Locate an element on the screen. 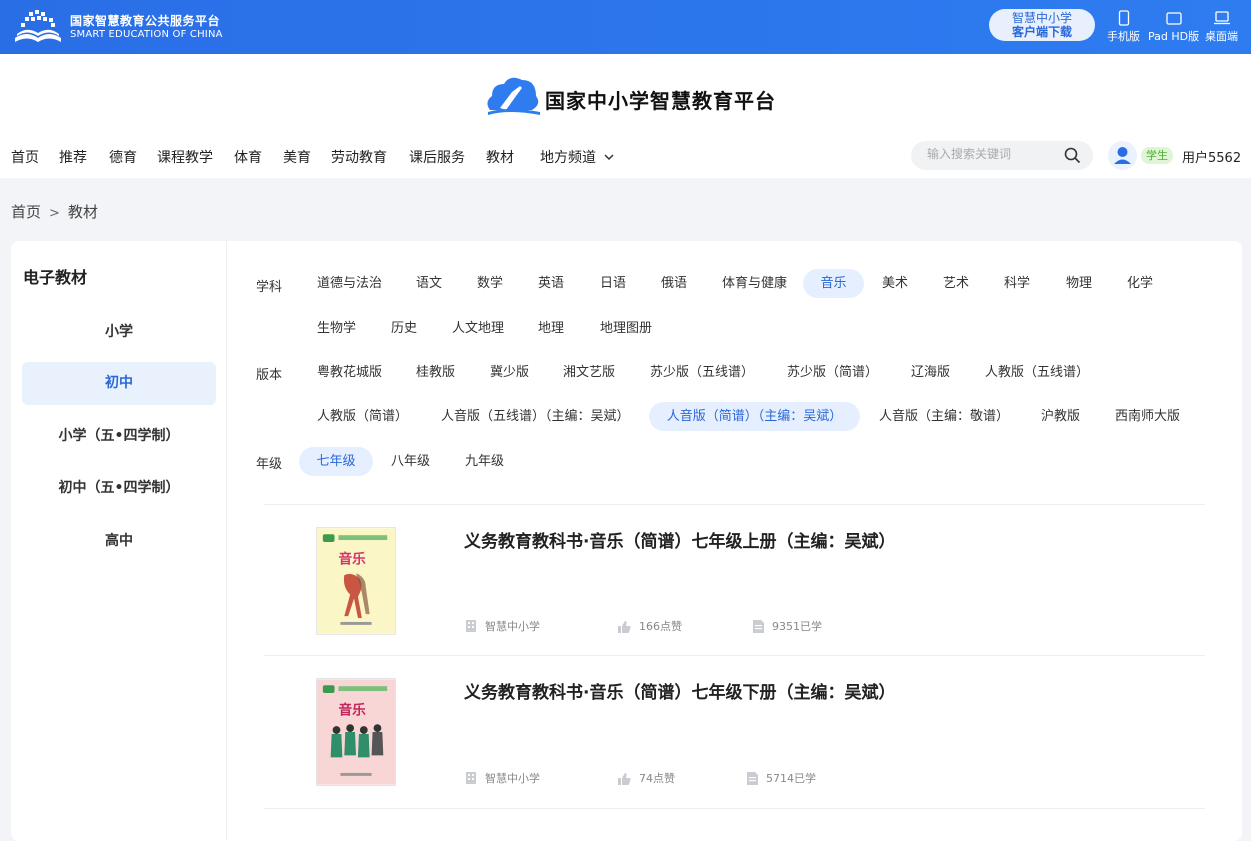 The width and height of the screenshot is (1251, 841). edition-chip: 人音版（五线谱）（主编：吴斌） is located at coordinates (535, 416).